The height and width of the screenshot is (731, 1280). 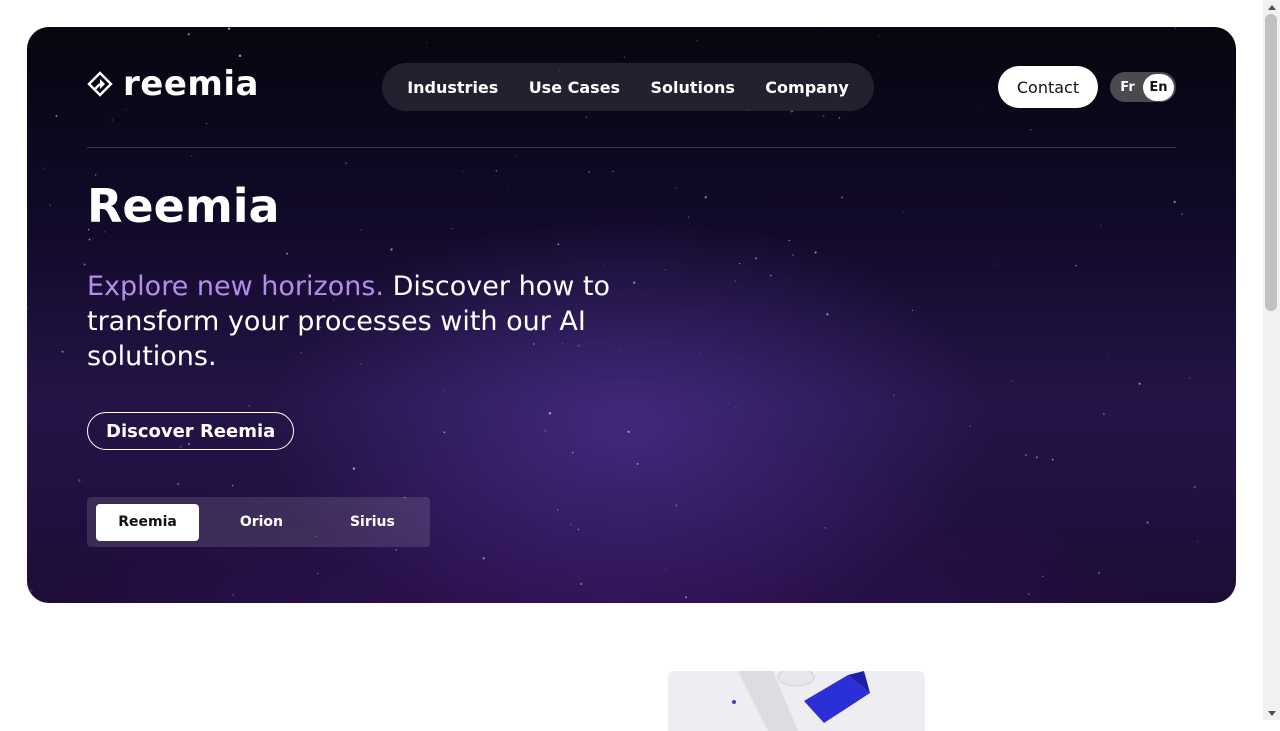 What do you see at coordinates (574, 87) in the screenshot?
I see `nav-item-use-cases: Use Cases` at bounding box center [574, 87].